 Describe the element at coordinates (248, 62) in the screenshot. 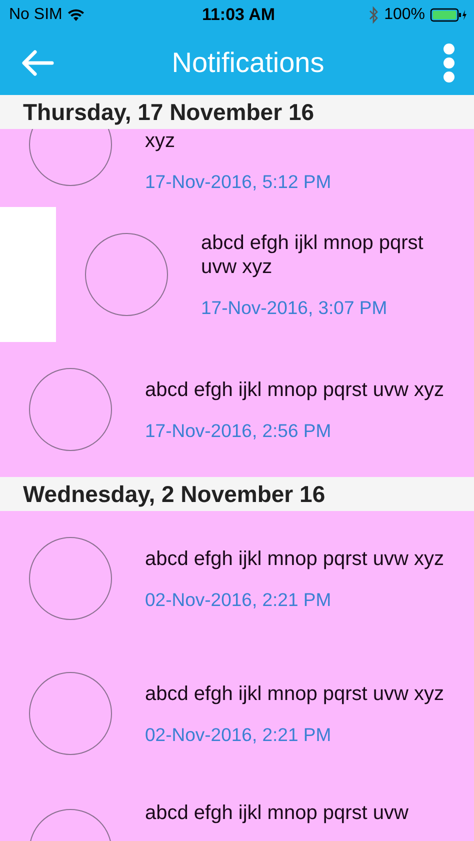

I see `screen-title: Notifications` at that location.